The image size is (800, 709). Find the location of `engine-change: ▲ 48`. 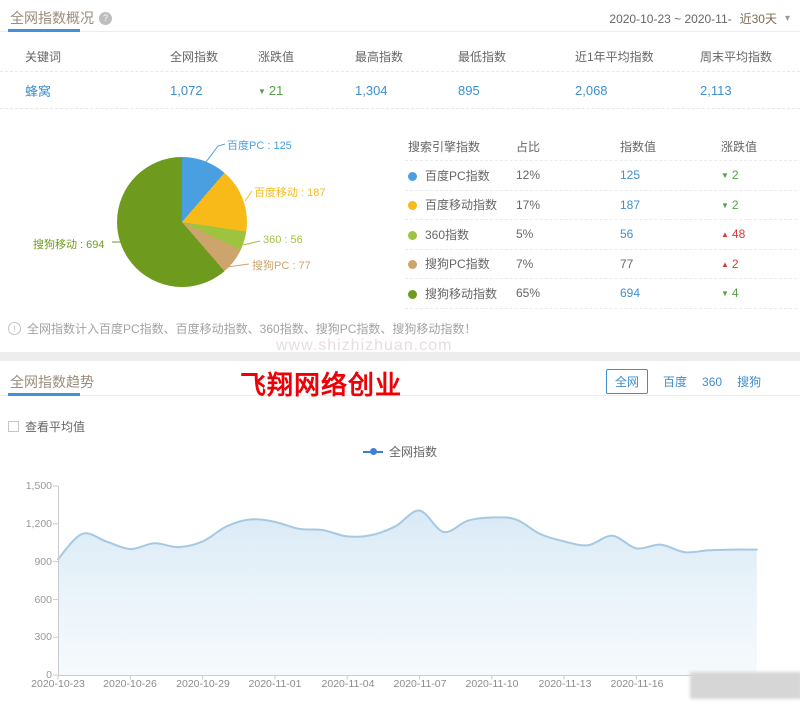

engine-change: ▲ 48 is located at coordinates (733, 234).